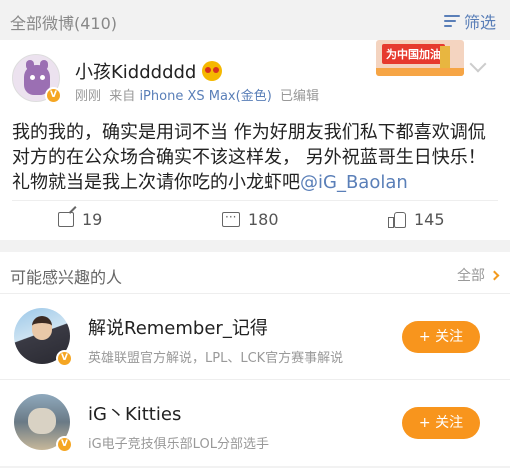 The width and height of the screenshot is (510, 468). I want to click on filter-button: 筛选, so click(469, 21).